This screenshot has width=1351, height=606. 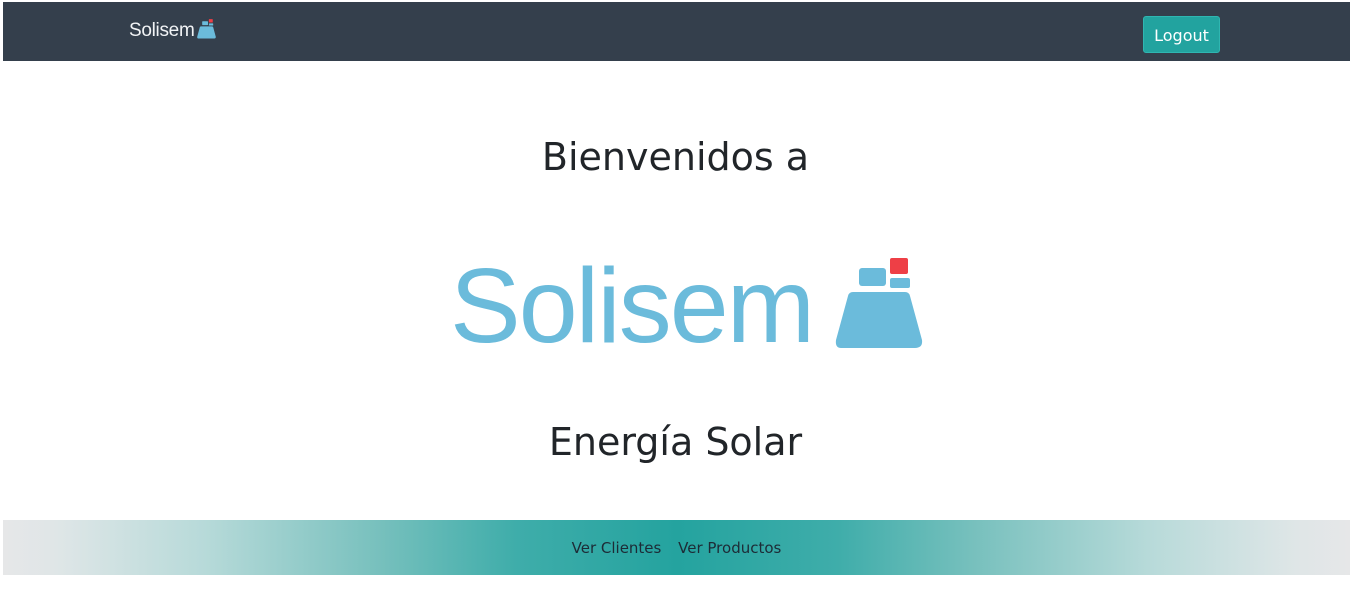 I want to click on footer-nav-bar: Ver Clientes Ver Productos, so click(x=676, y=547).